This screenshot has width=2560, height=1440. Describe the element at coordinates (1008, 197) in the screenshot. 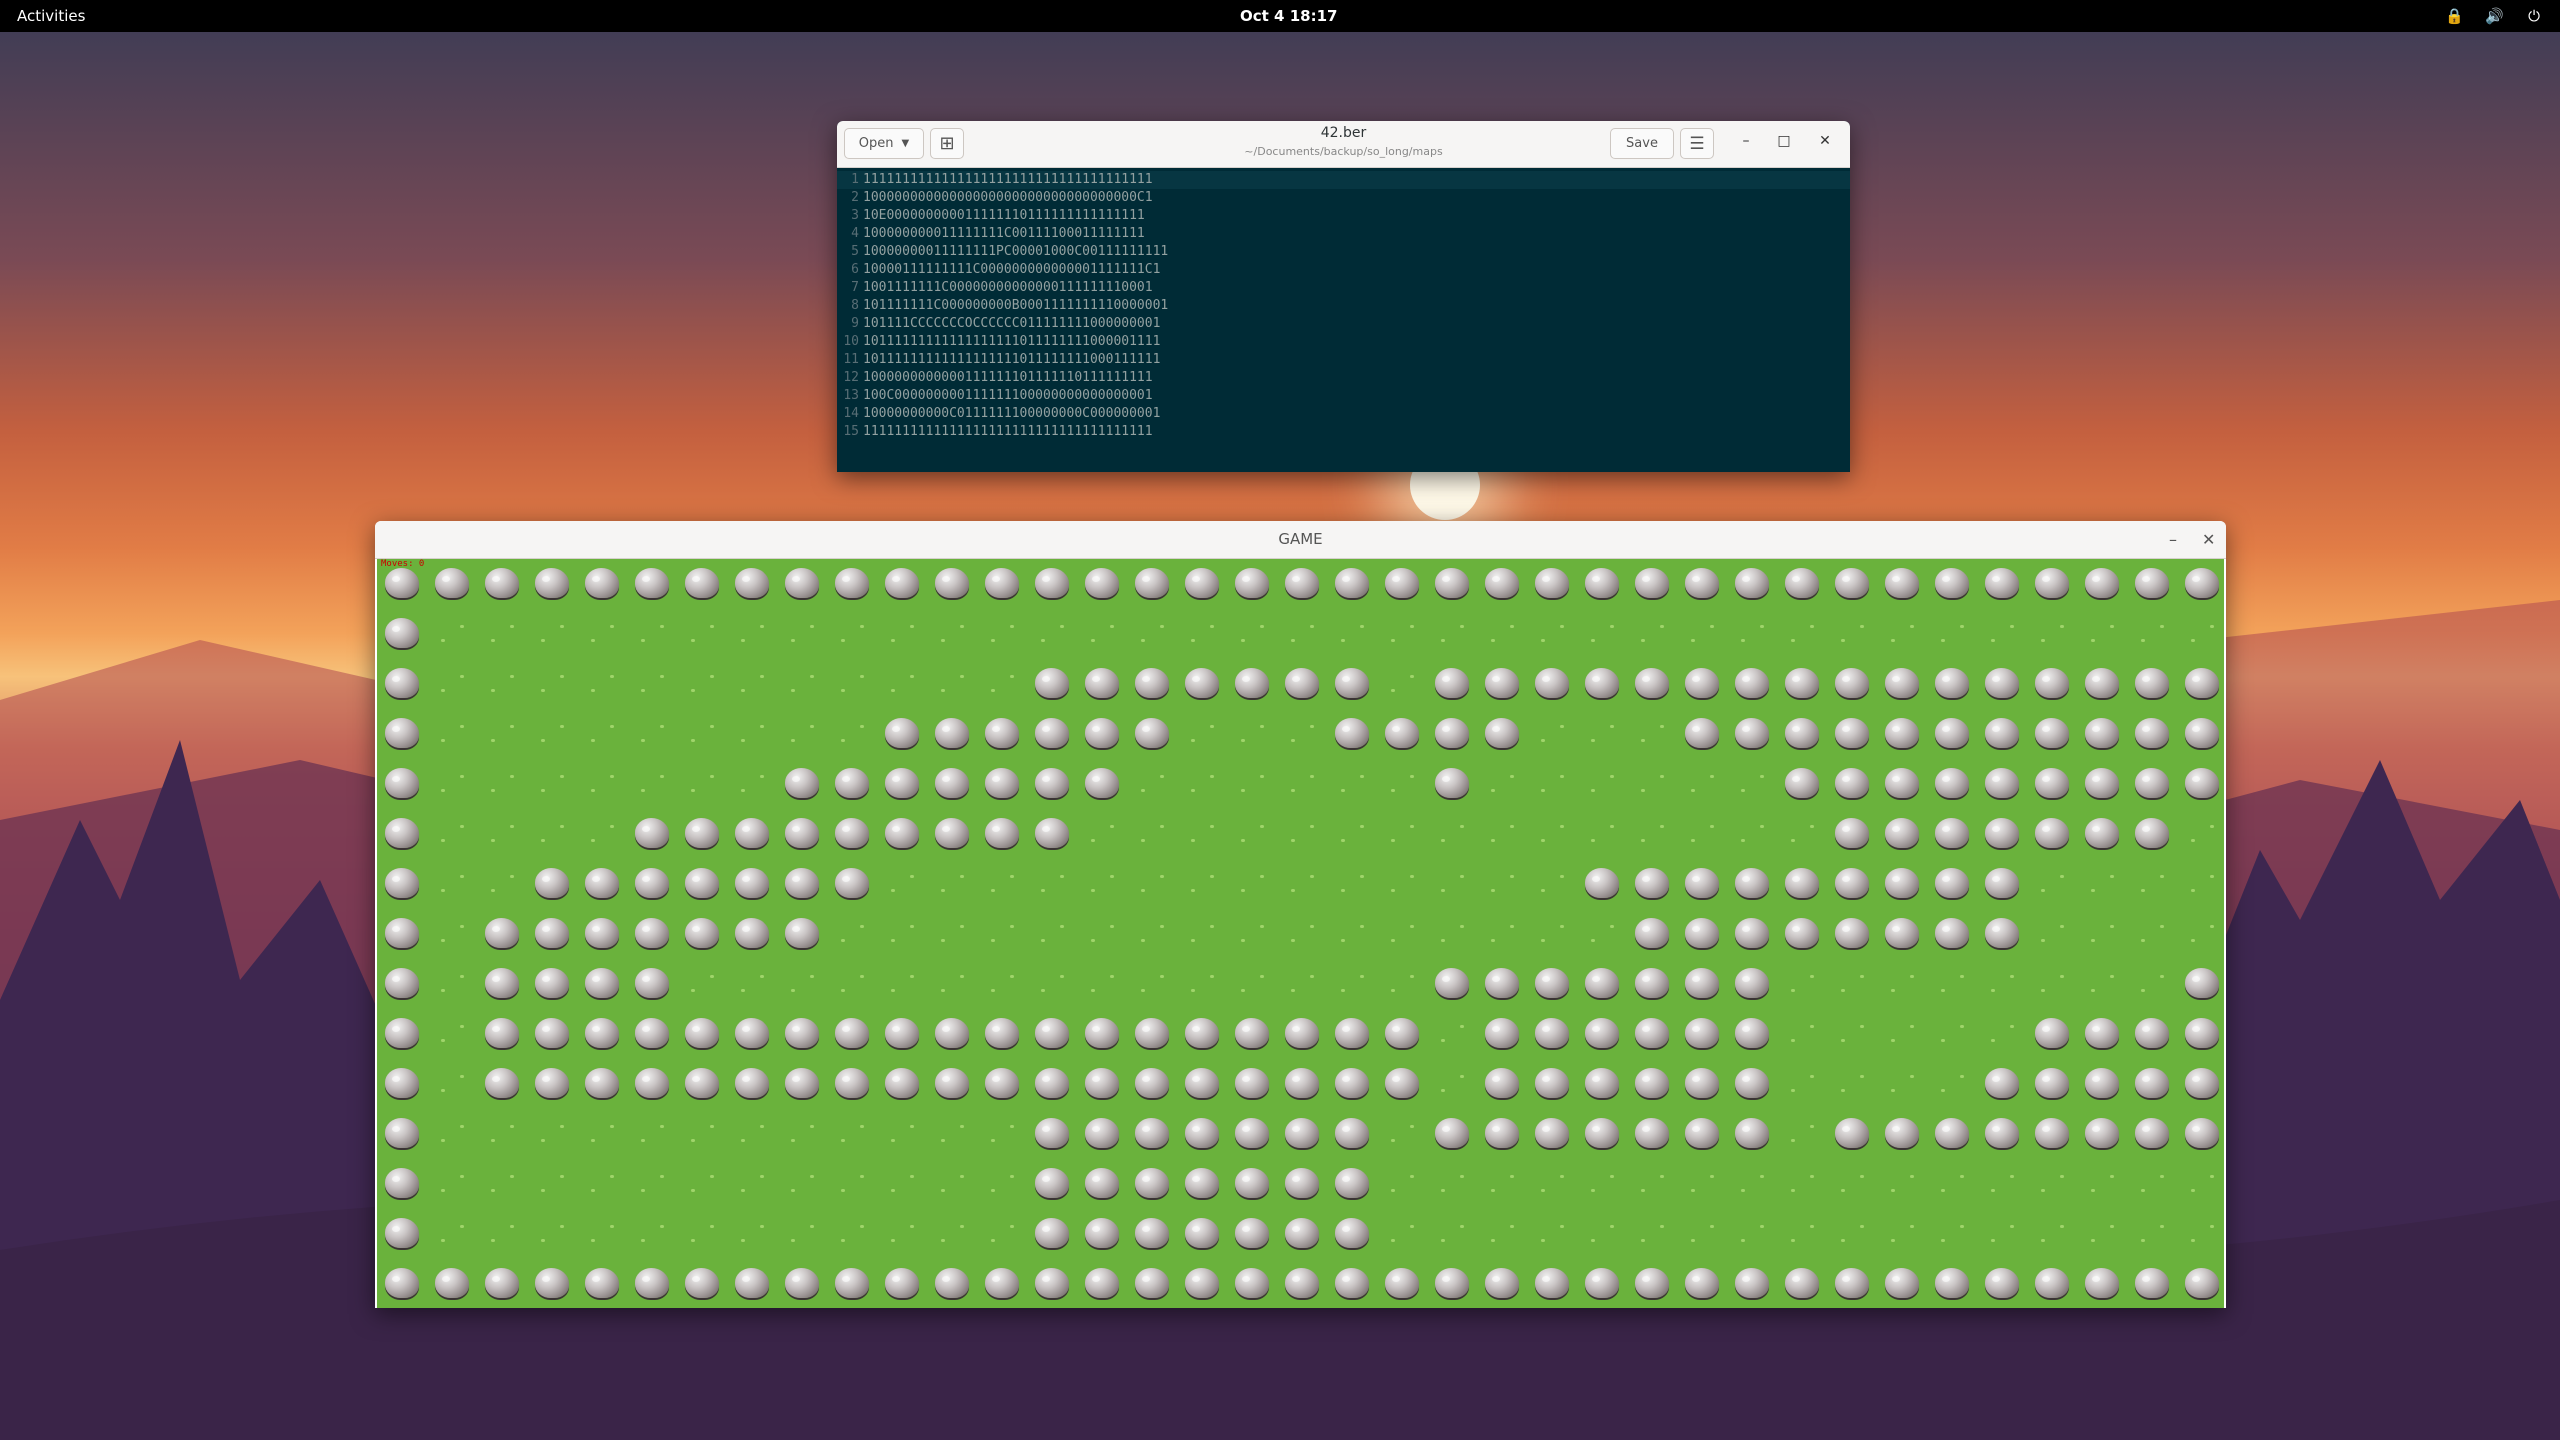

I see `code-line: 10000000000000000000000000000000000C1` at that location.